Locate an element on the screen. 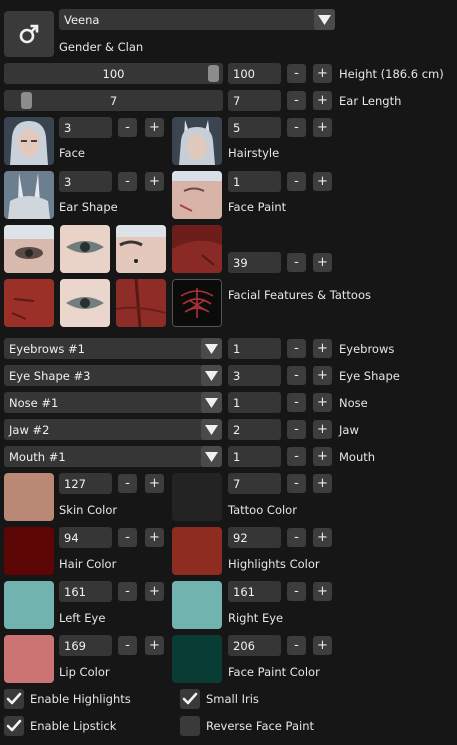 The height and width of the screenshot is (745, 457). tattoo-color-minus-button: - is located at coordinates (296, 483).